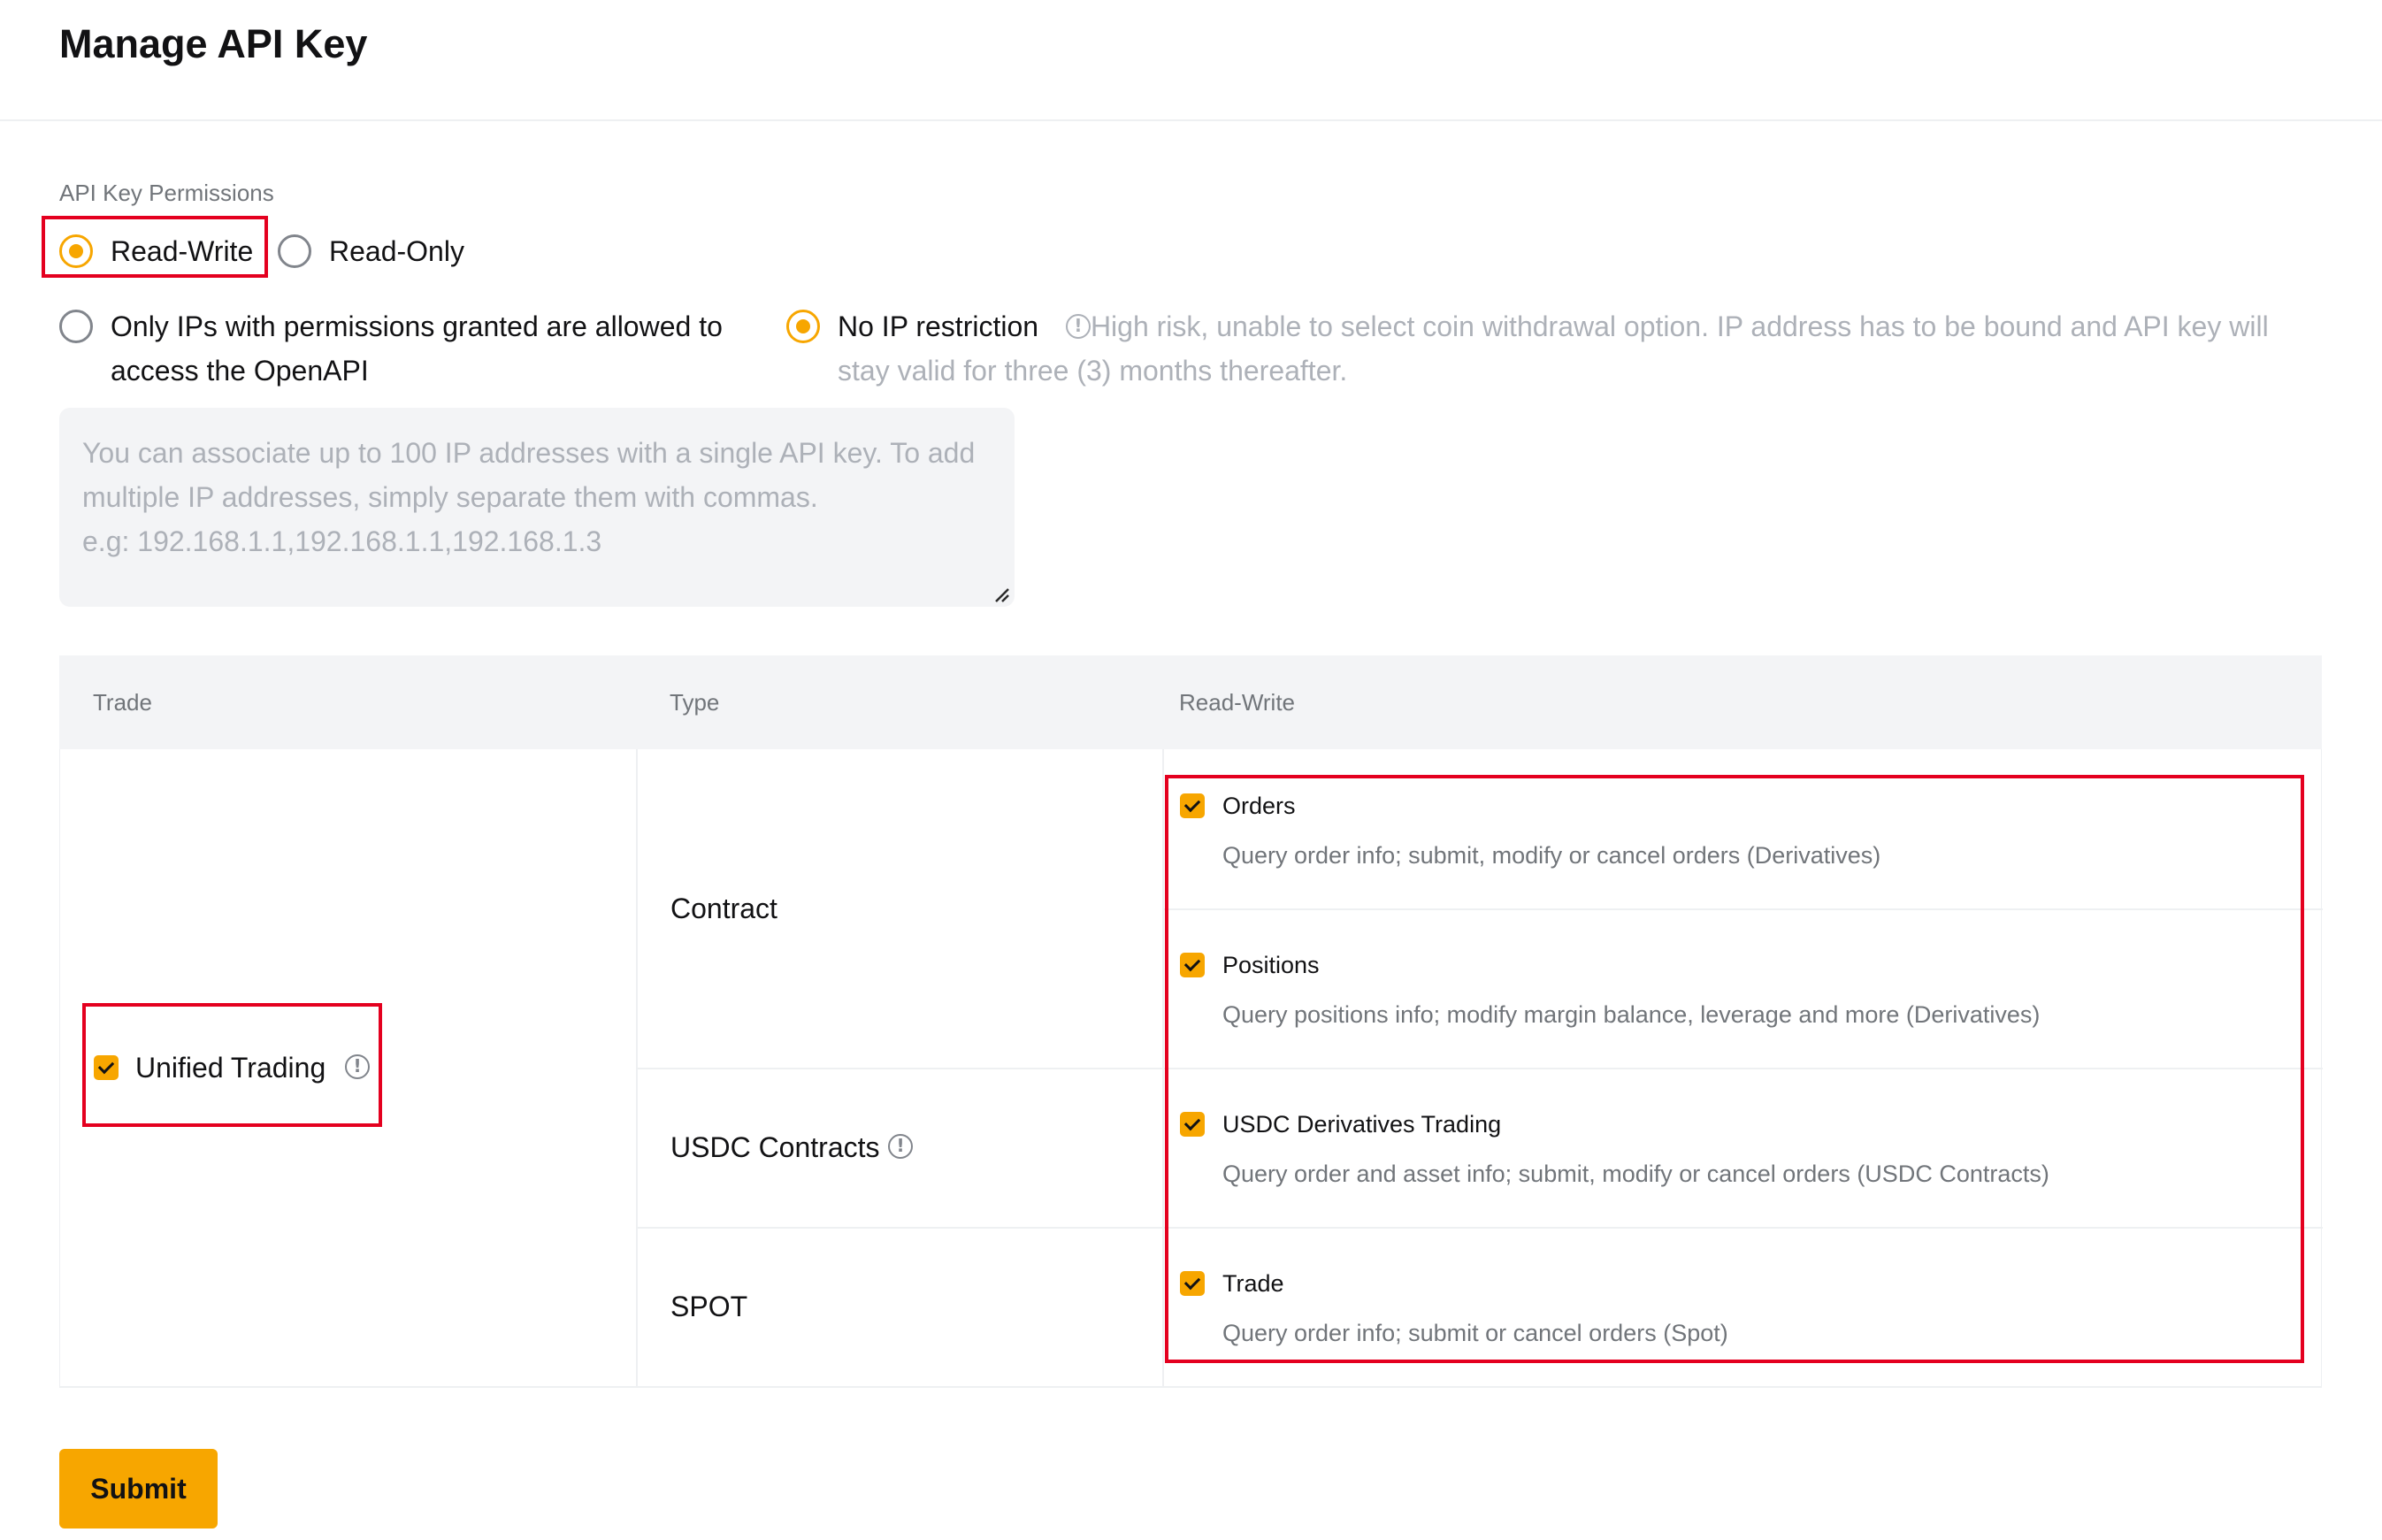  Describe the element at coordinates (213, 43) in the screenshot. I see `page-title: Manage API Key` at that location.